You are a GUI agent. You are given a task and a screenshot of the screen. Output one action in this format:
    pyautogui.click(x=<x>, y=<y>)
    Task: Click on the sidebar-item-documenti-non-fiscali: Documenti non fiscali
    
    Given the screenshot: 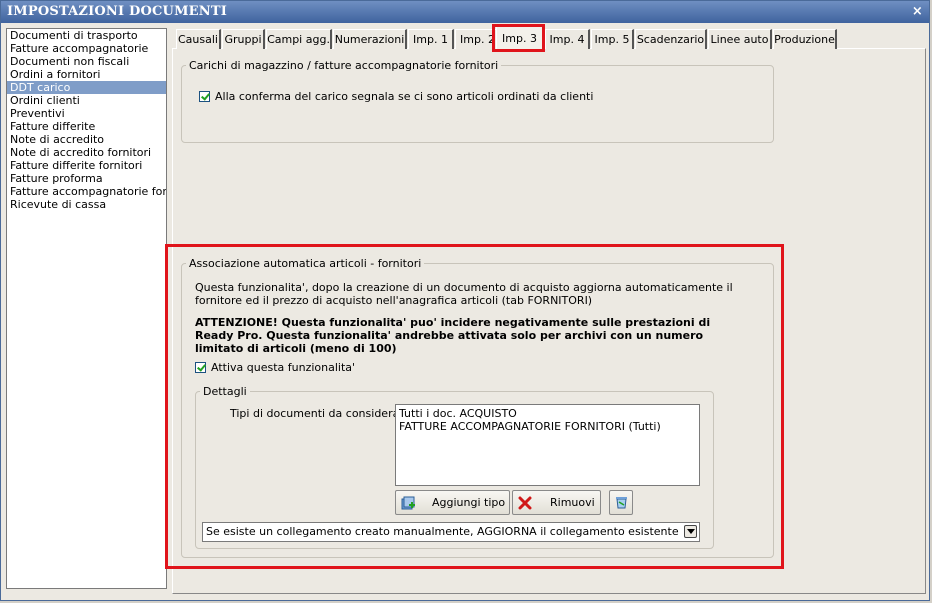 What is the action you would take?
    pyautogui.click(x=86, y=61)
    